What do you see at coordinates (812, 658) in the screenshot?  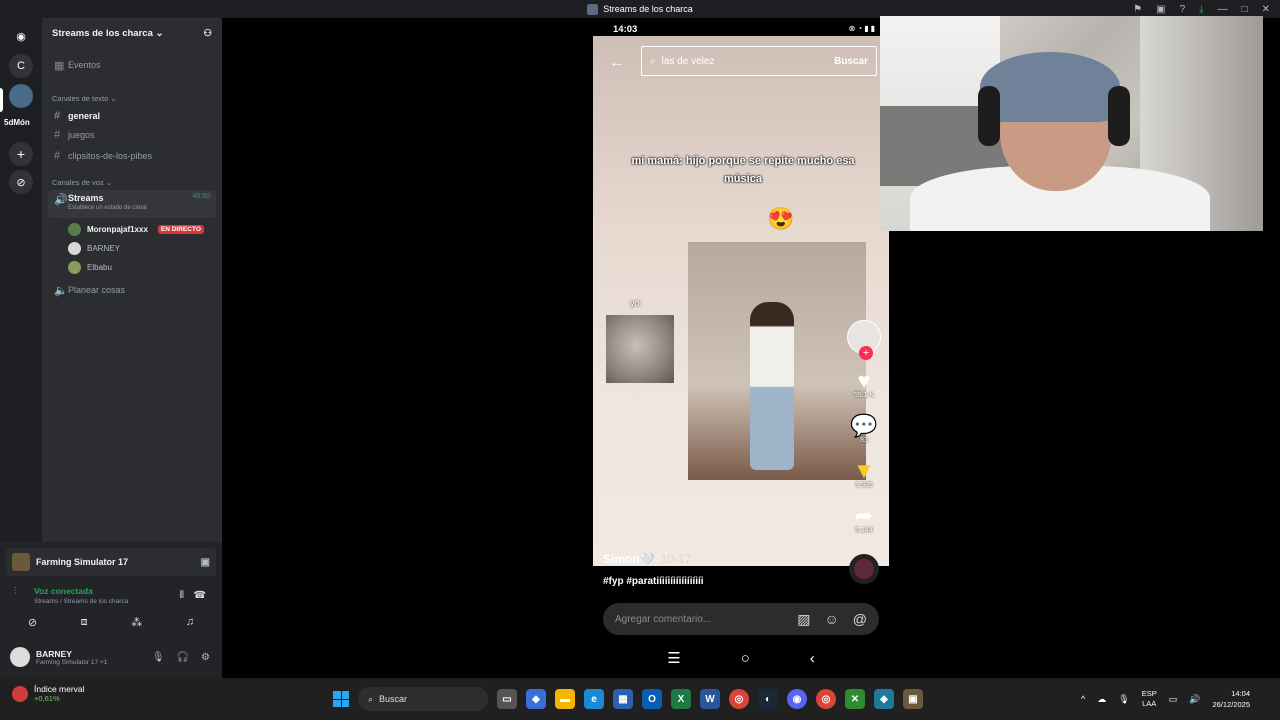 I see `back-icon: ‹` at bounding box center [812, 658].